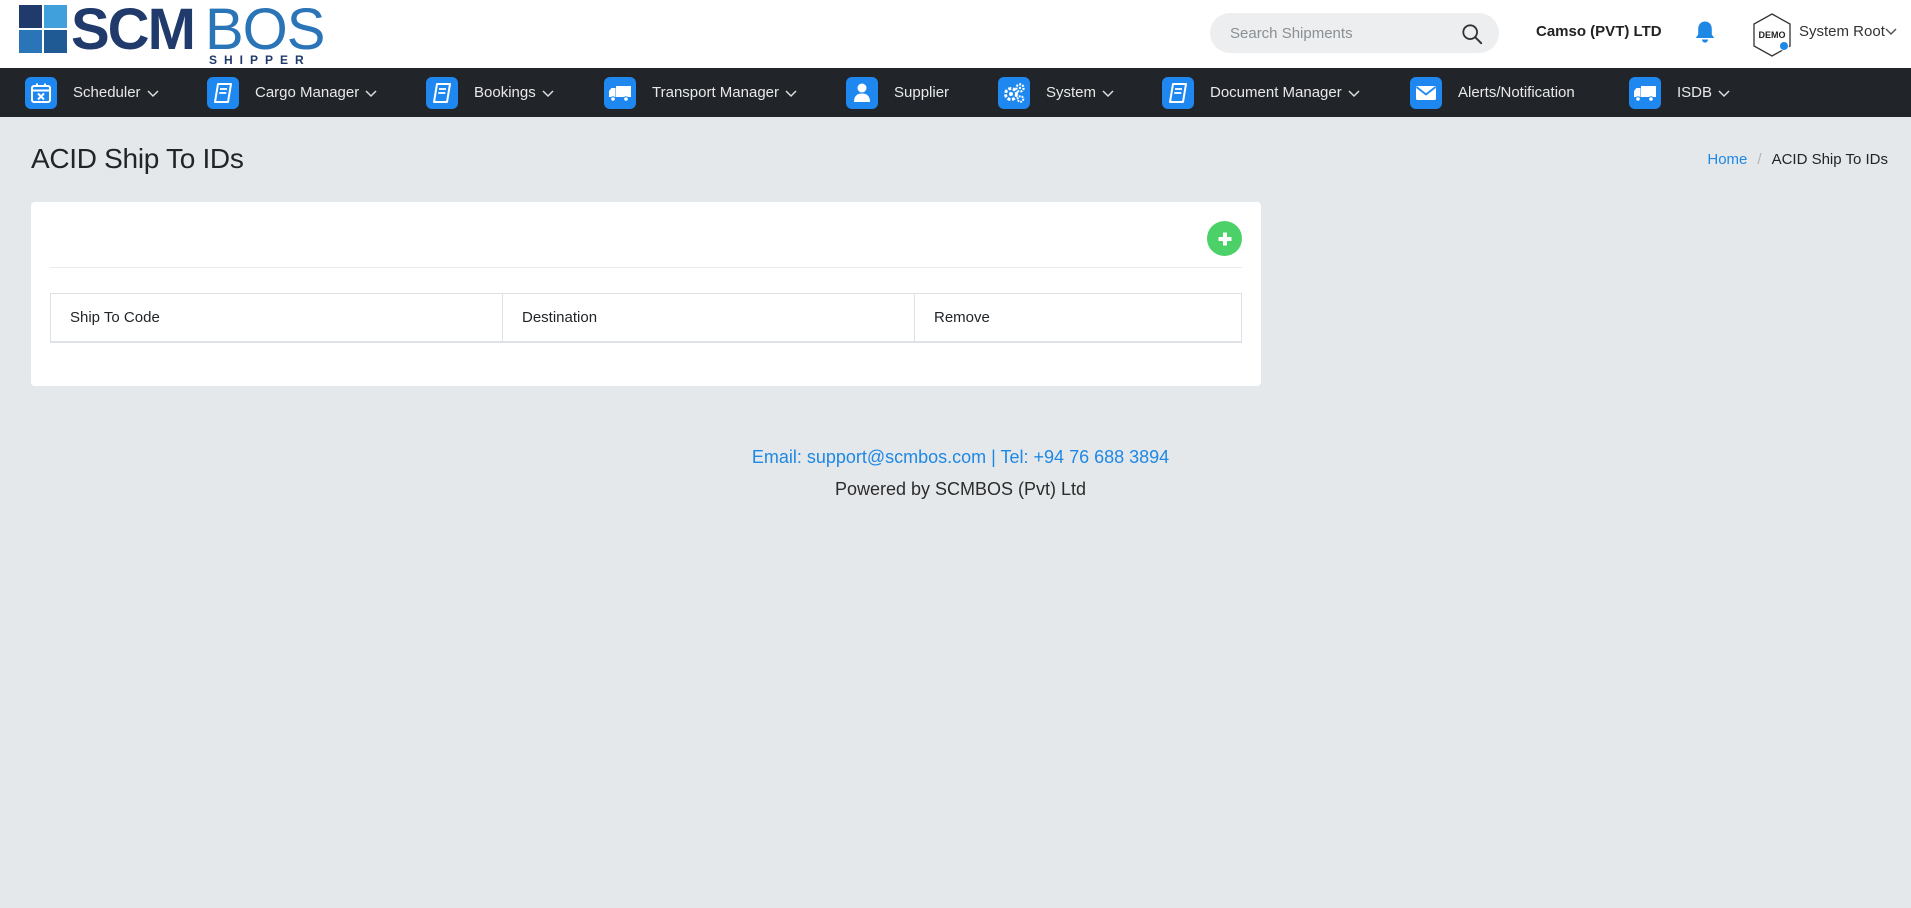 The image size is (1911, 908). Describe the element at coordinates (960, 489) in the screenshot. I see `footer-powered-by: Powered by SCMBOS (Pvt) Ltd` at that location.